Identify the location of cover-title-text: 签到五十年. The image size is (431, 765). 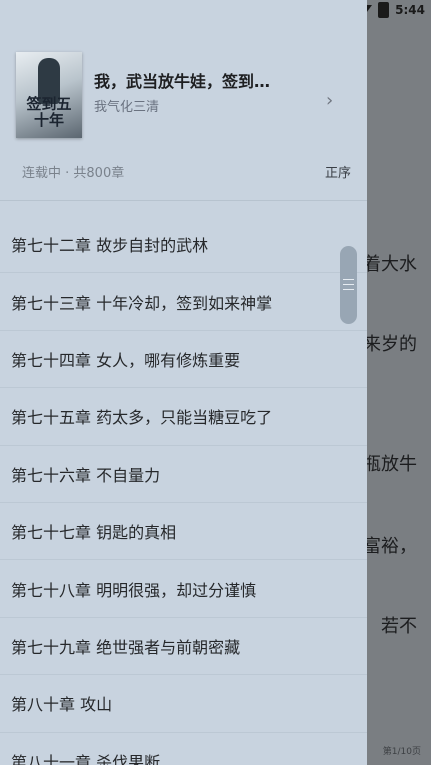
(49, 112).